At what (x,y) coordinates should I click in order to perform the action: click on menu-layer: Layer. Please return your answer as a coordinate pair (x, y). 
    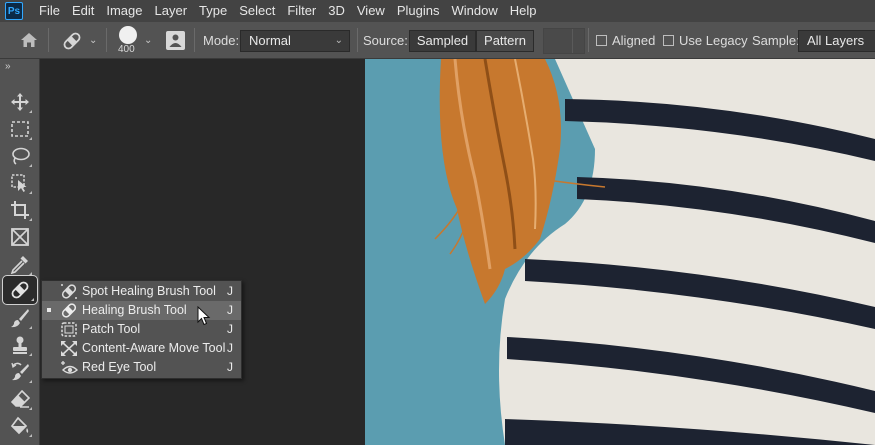
    Looking at the image, I should click on (171, 11).